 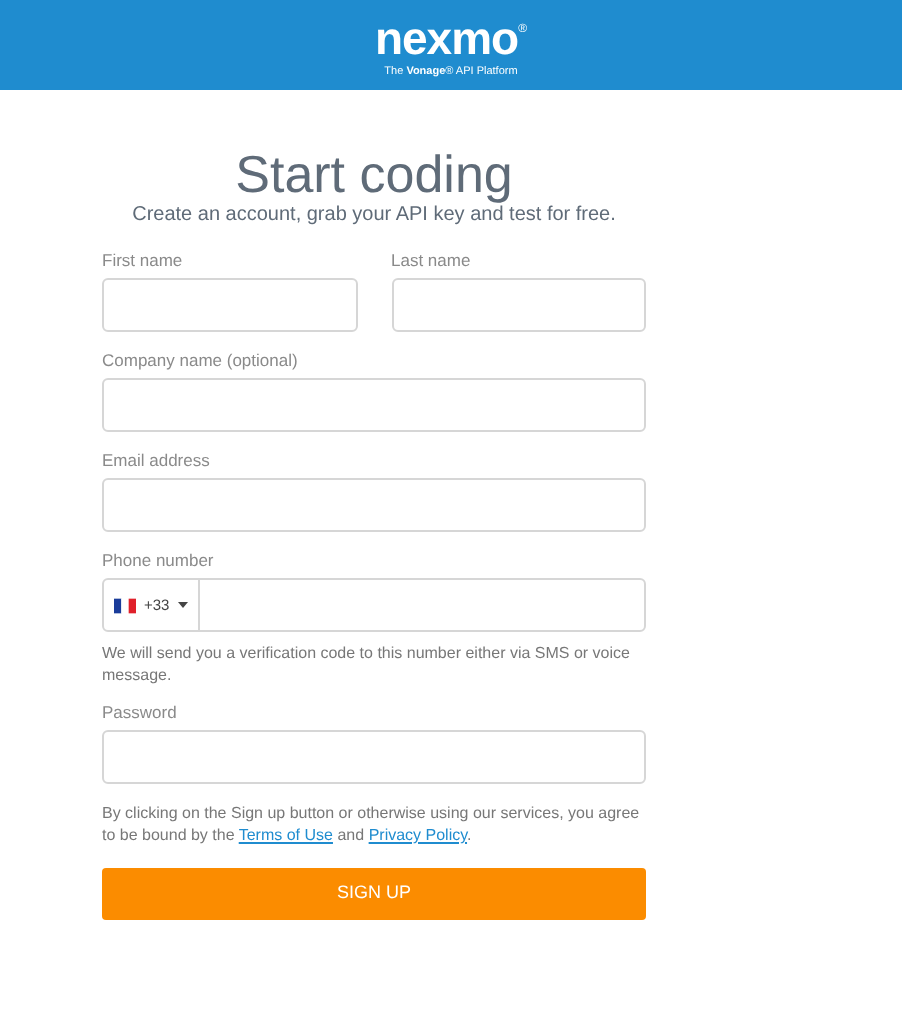 What do you see at coordinates (418, 835) in the screenshot?
I see `privacy-link: Privacy Policy` at bounding box center [418, 835].